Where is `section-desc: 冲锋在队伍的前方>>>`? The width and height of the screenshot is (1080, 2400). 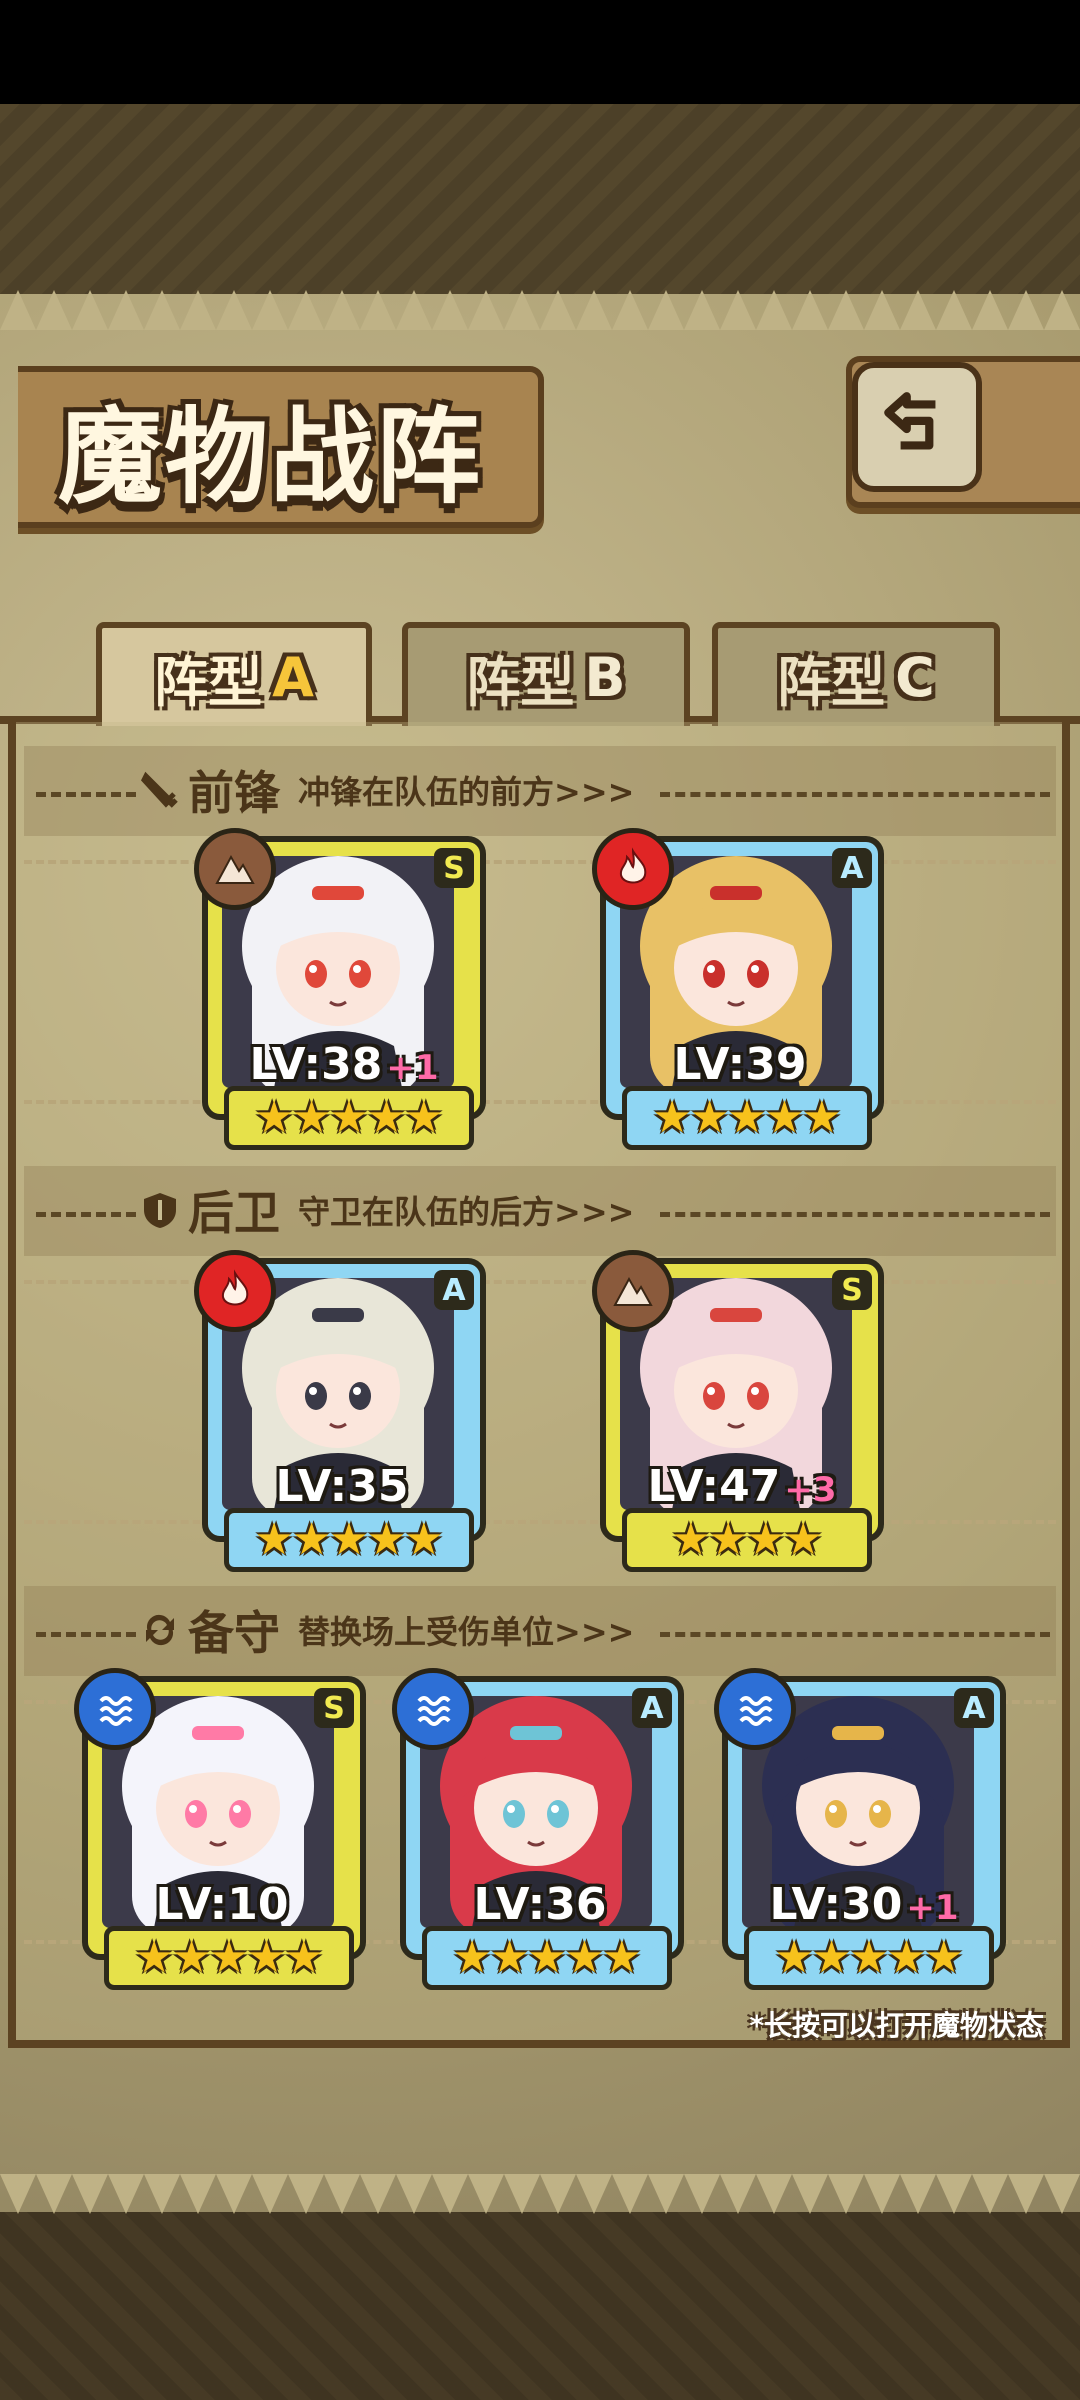
section-desc: 冲锋在队伍的前方>>> is located at coordinates (466, 792).